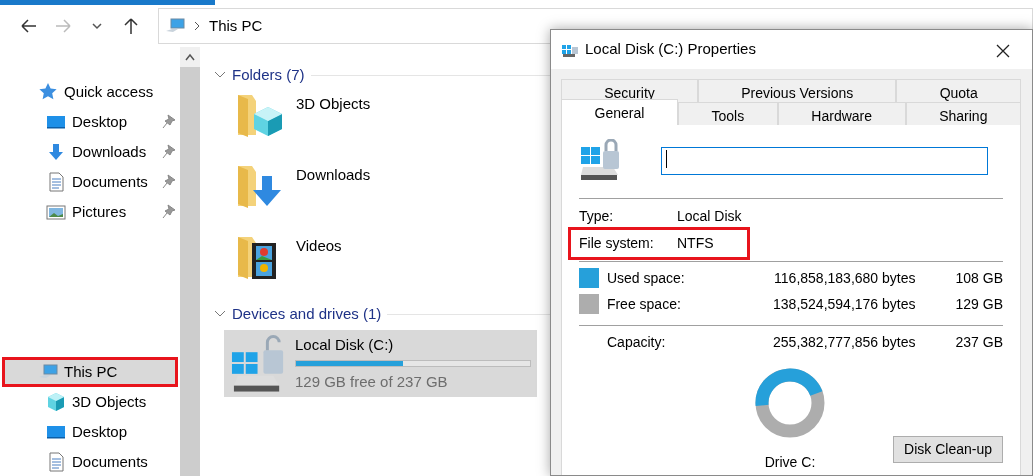 Image resolution: width=1033 pixels, height=476 pixels. What do you see at coordinates (844, 342) in the screenshot?
I see `capacity-bytes: 255,382,777,856 bytes` at bounding box center [844, 342].